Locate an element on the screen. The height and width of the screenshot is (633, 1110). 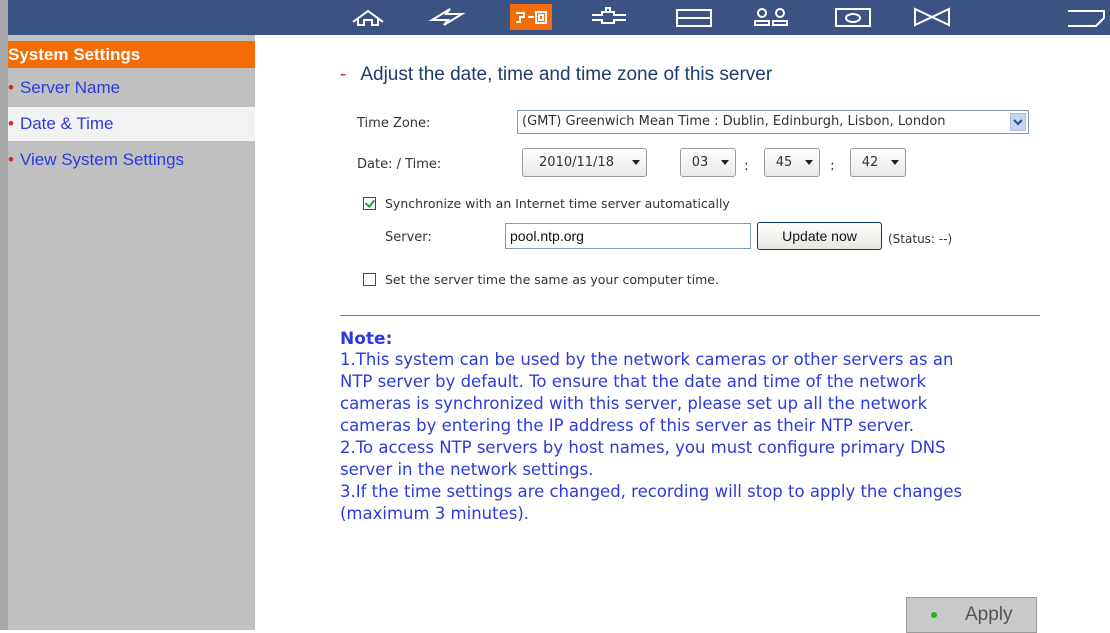
monitor-icon is located at coordinates (853, 17).